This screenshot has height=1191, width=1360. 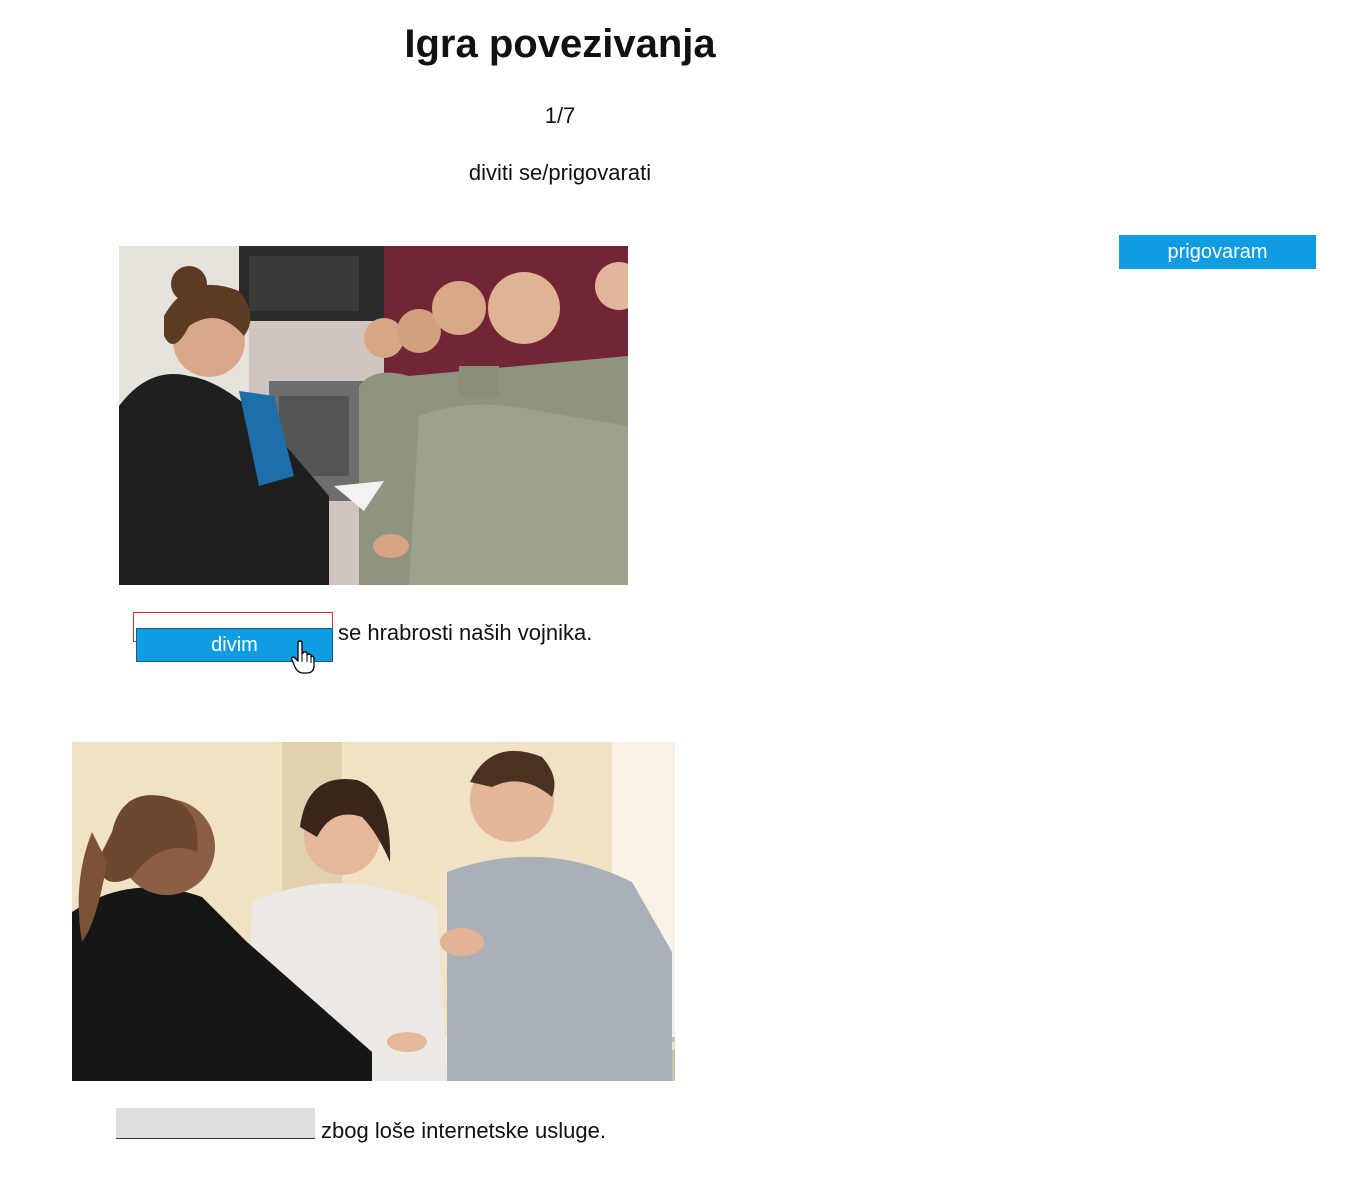 I want to click on verb-pair-label: diviti se/prigovarati, so click(x=560, y=172).